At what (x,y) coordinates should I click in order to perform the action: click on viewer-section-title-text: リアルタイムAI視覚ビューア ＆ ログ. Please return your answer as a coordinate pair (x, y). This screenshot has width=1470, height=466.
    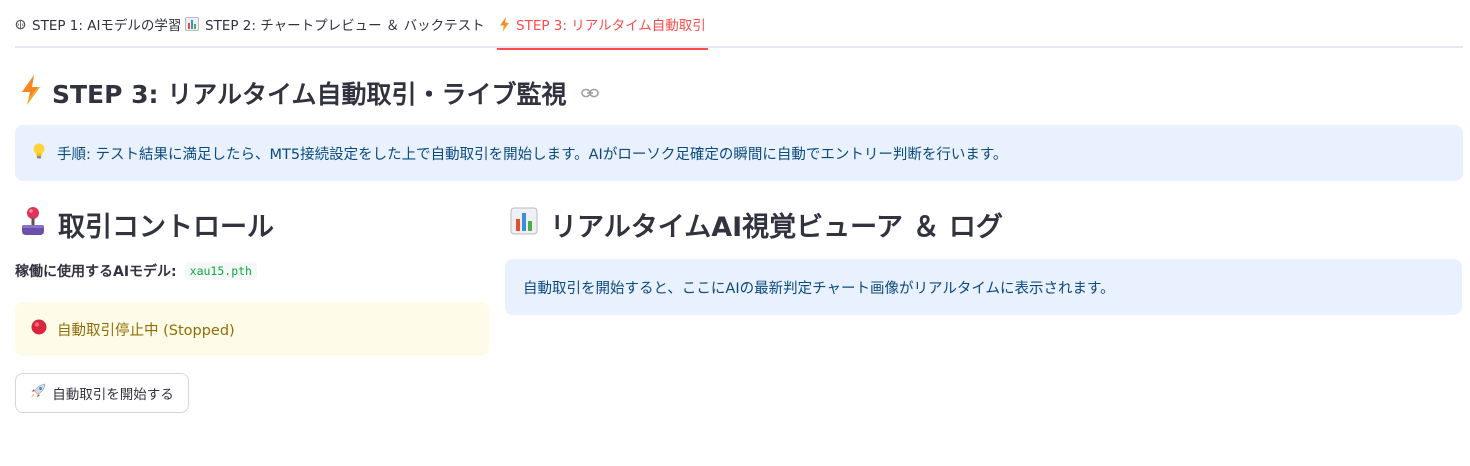
    Looking at the image, I should click on (776, 227).